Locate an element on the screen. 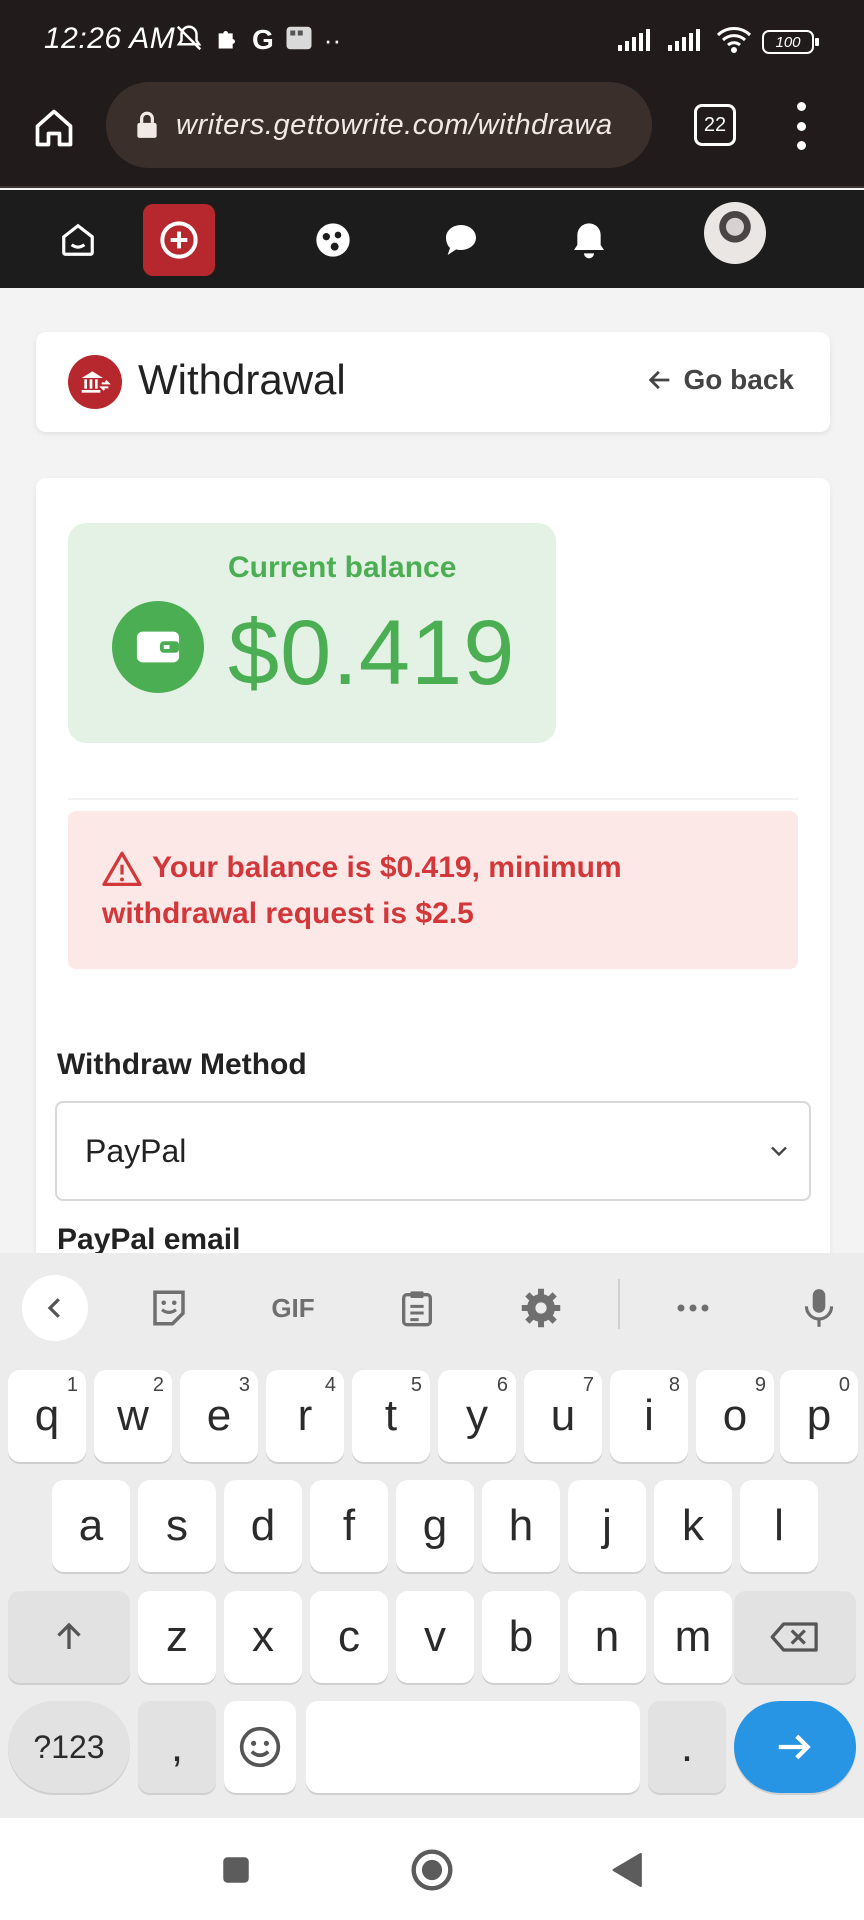  url-bar: writers.gettowrite.com/withdrawa is located at coordinates (379, 125).